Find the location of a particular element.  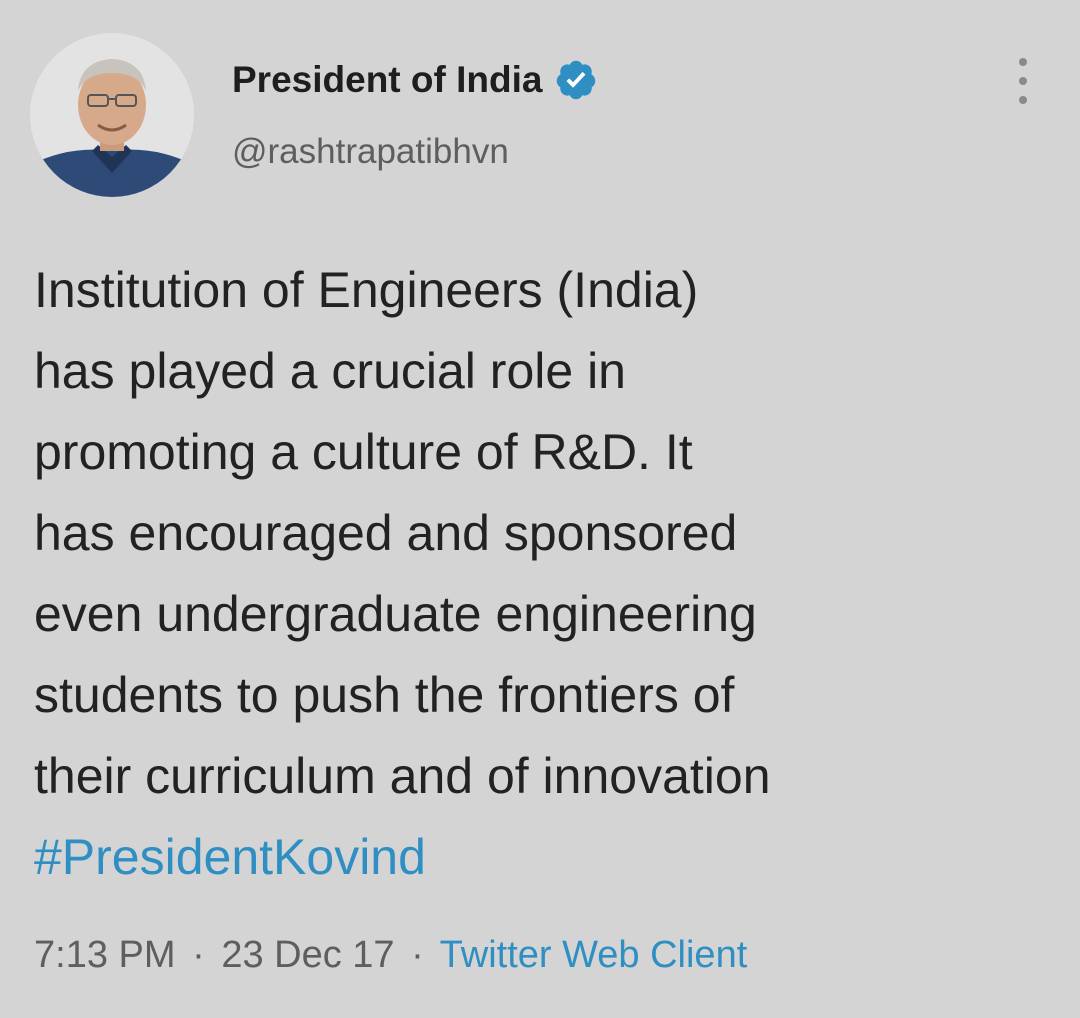

author-handle: @rashtrapatibhvn is located at coordinates (370, 152).